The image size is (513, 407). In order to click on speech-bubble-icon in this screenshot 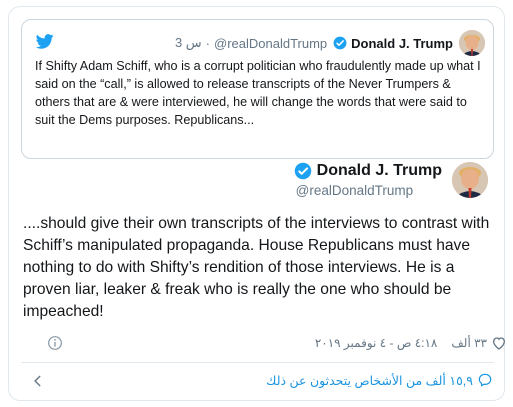, I will do `click(485, 380)`.